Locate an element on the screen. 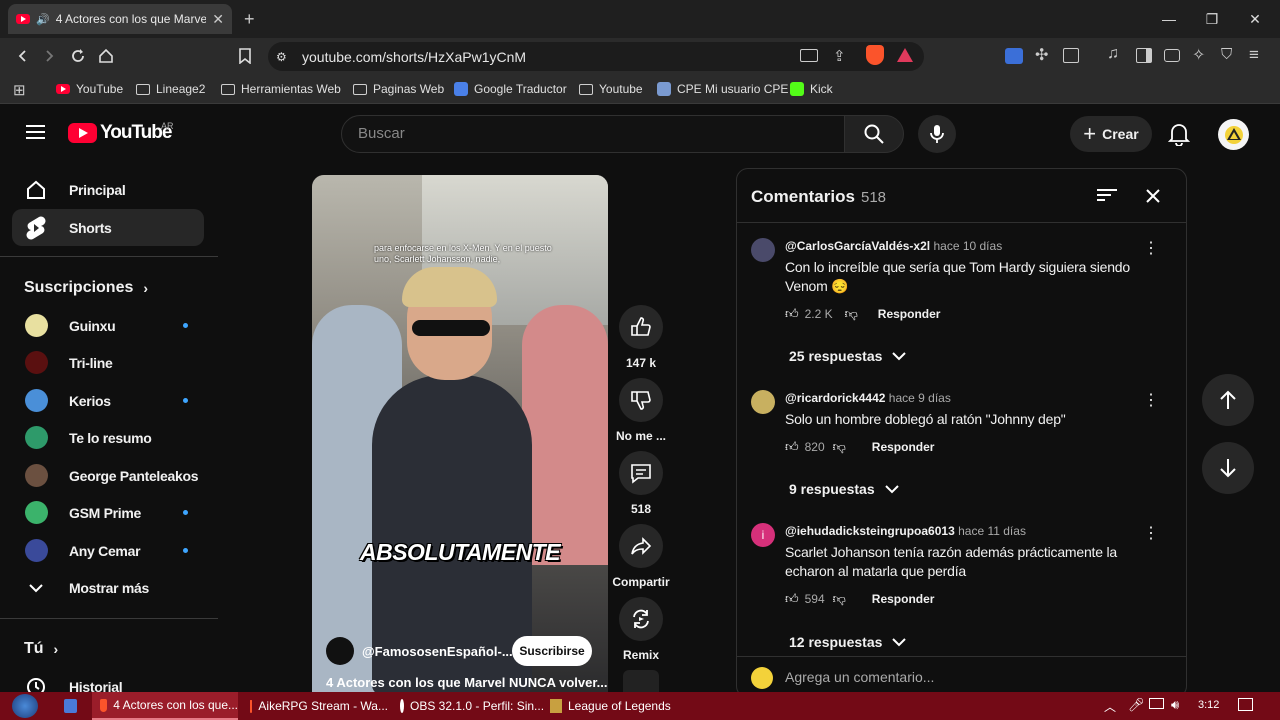 This screenshot has width=1280, height=720. bookmark-google-traductor: Google Traductor is located at coordinates (510, 89).